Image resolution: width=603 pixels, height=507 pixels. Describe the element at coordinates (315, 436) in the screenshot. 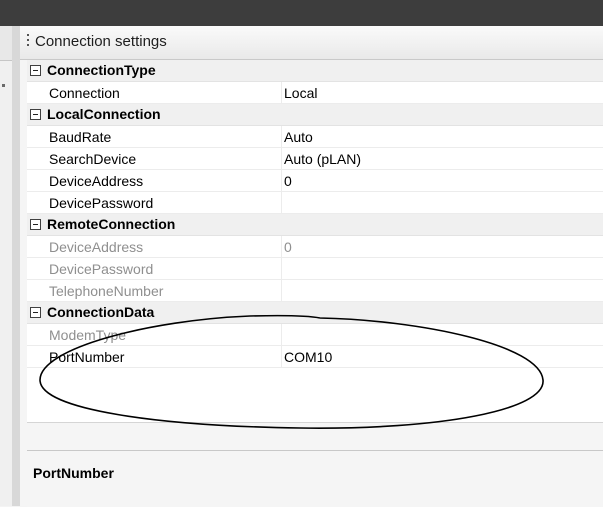

I see `grid-description-splitter` at that location.